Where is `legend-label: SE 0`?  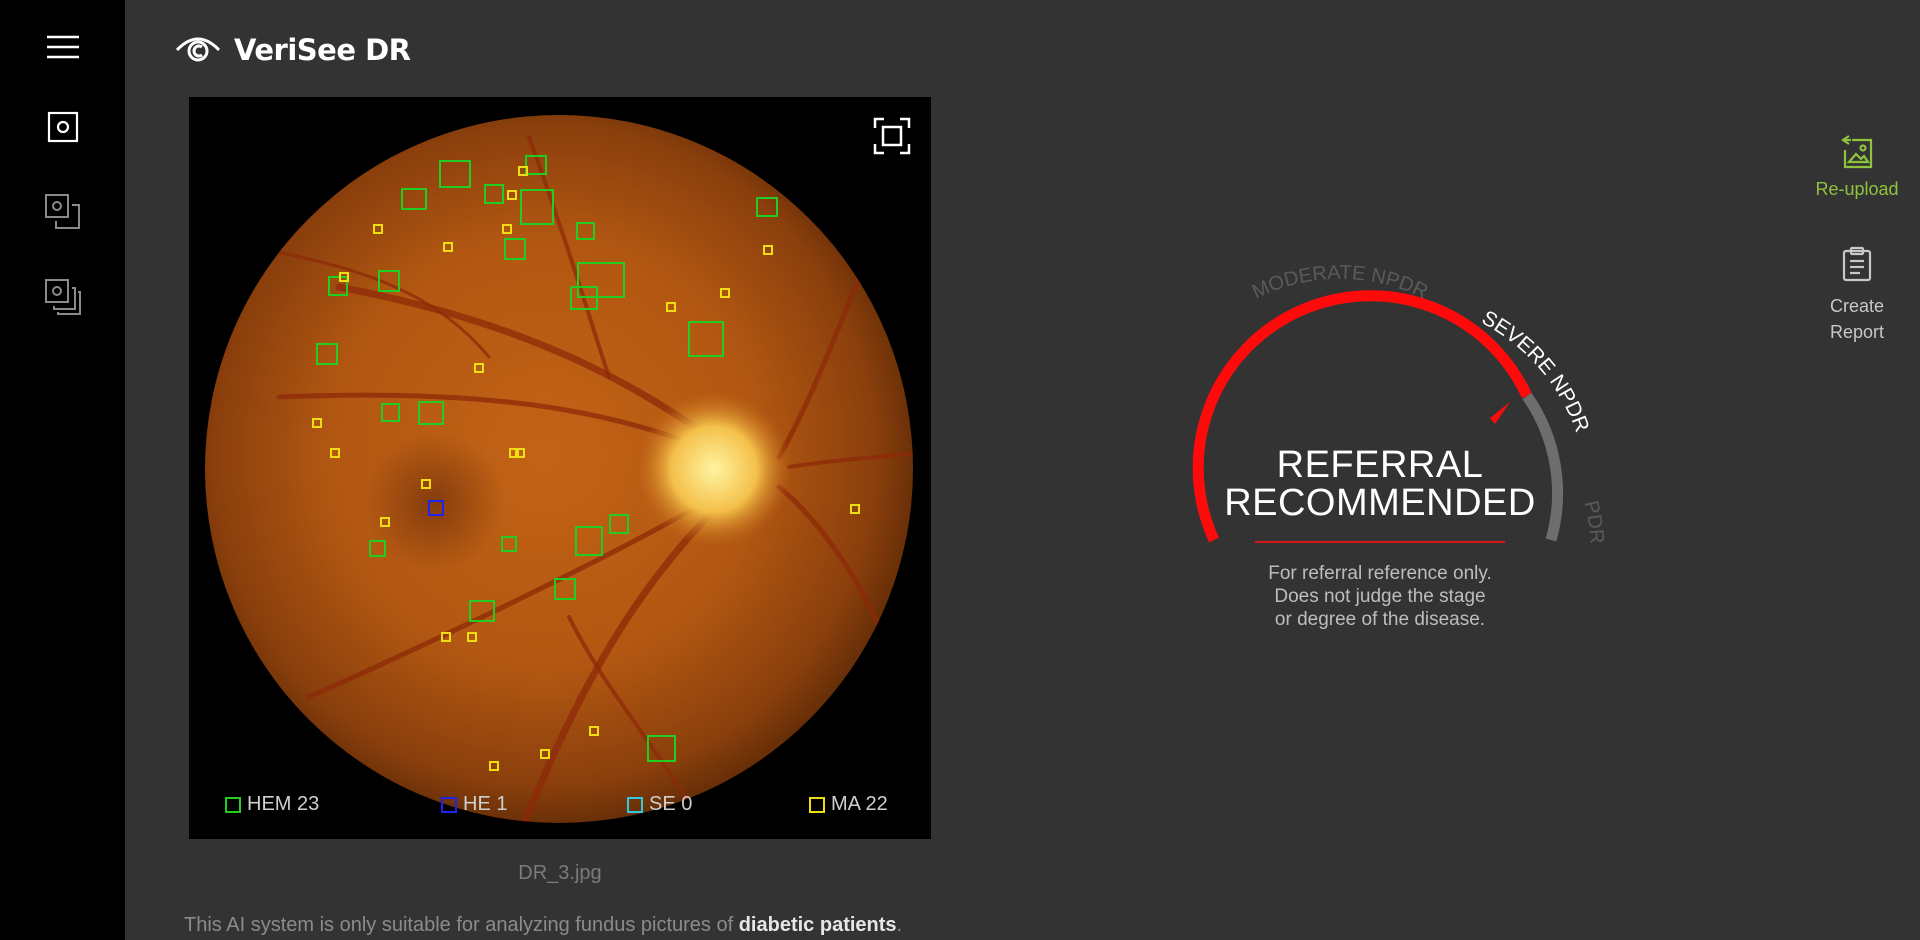 legend-label: SE 0 is located at coordinates (671, 804).